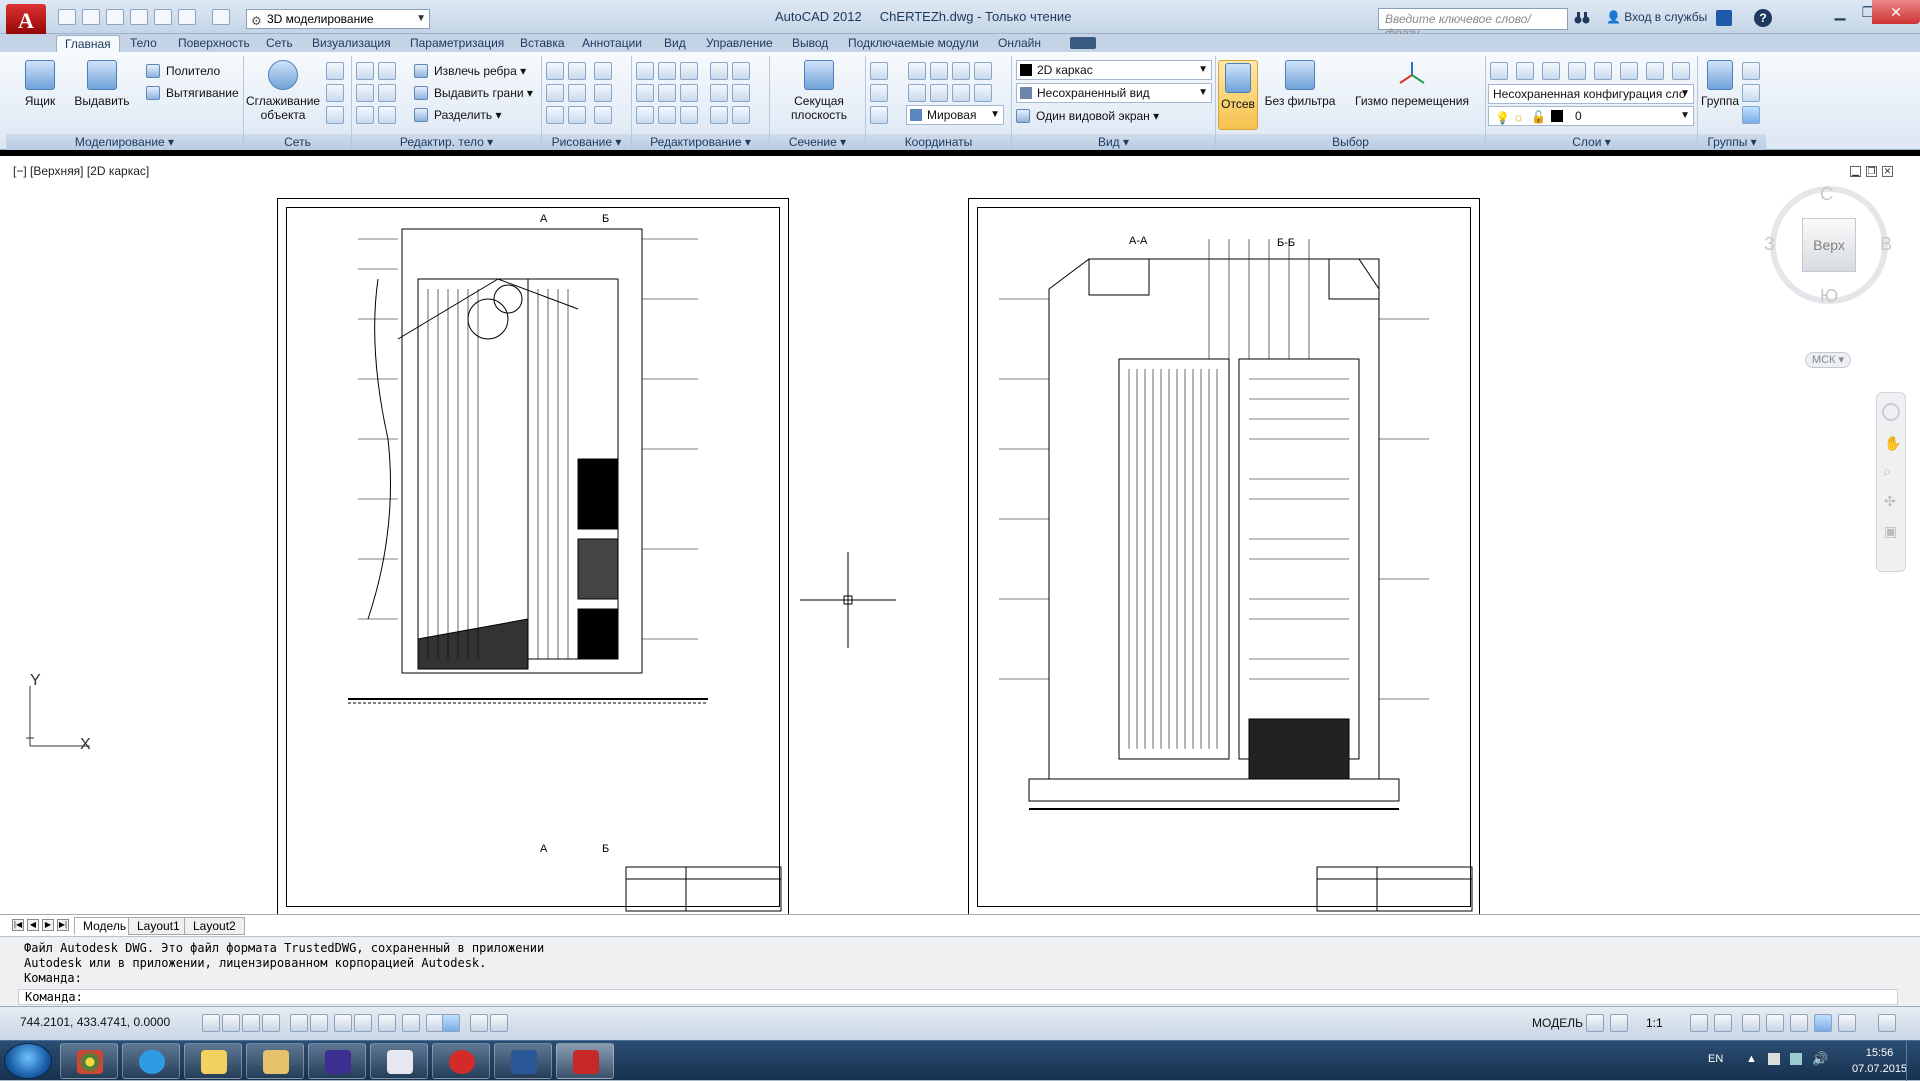 This screenshot has height=1081, width=1920. What do you see at coordinates (231, 1023) in the screenshot?
I see `snap-mode-icon` at bounding box center [231, 1023].